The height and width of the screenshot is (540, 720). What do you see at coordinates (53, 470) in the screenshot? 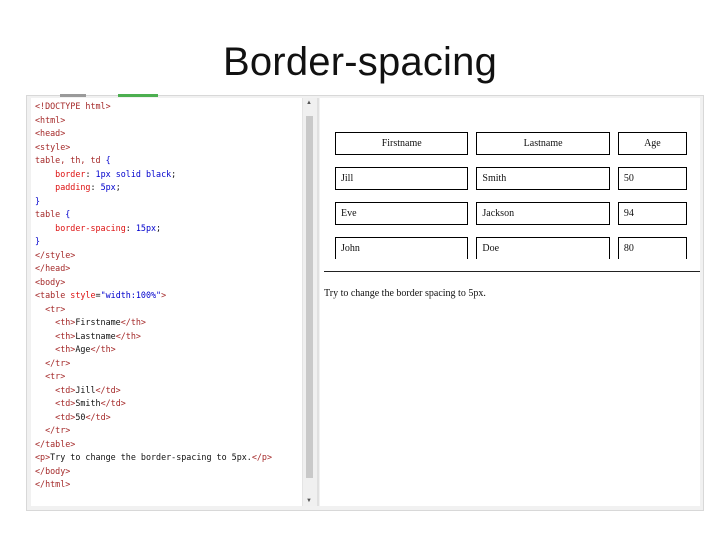
I see `code-token: </body>` at bounding box center [53, 470].